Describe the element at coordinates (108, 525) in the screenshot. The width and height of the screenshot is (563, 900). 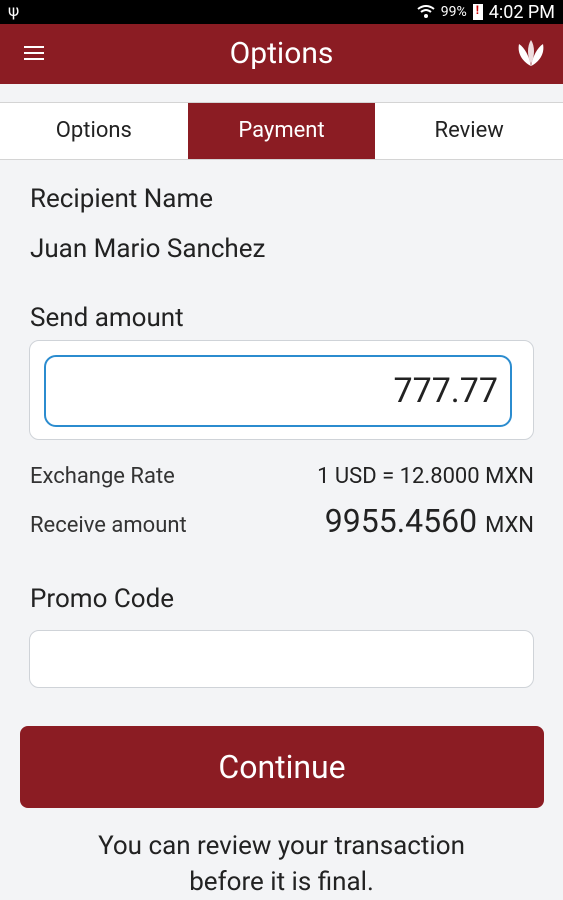
I see `receive-amount-label: Receive amount` at that location.